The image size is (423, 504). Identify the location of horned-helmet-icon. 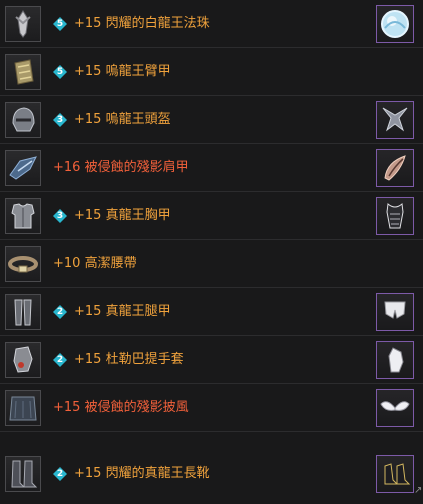
(395, 120).